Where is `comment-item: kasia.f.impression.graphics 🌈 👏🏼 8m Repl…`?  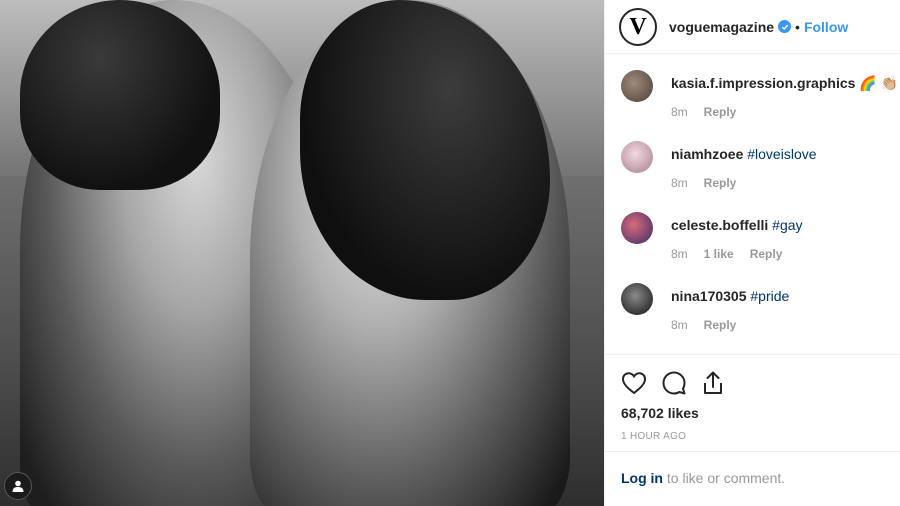
comment-item: kasia.f.impression.graphics 🌈 👏🏼 8m Repl… is located at coordinates (752, 101).